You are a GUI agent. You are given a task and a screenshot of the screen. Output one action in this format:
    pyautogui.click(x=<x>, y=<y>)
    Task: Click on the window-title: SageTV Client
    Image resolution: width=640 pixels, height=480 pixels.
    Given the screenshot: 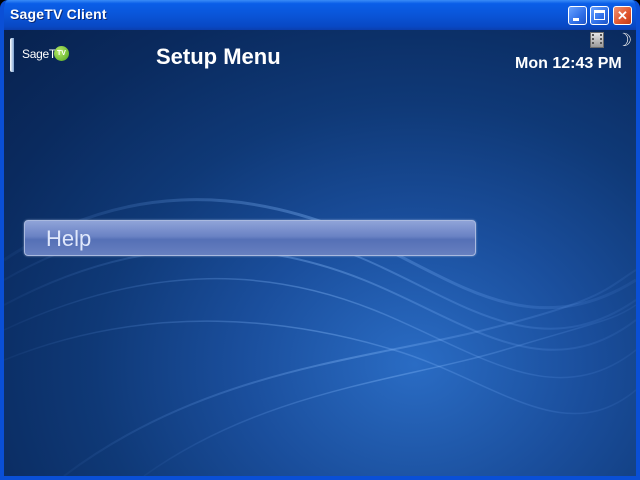 What is the action you would take?
    pyautogui.click(x=58, y=14)
    